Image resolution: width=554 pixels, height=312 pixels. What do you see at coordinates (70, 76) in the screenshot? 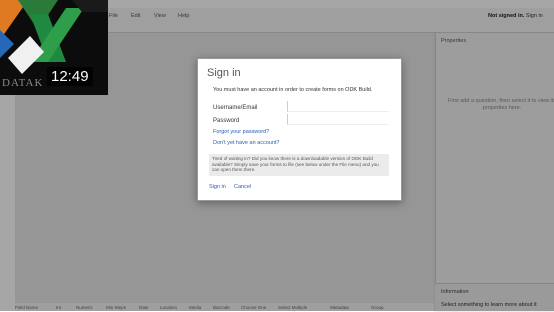
I see `video-duration-badge: 12:49` at bounding box center [70, 76].